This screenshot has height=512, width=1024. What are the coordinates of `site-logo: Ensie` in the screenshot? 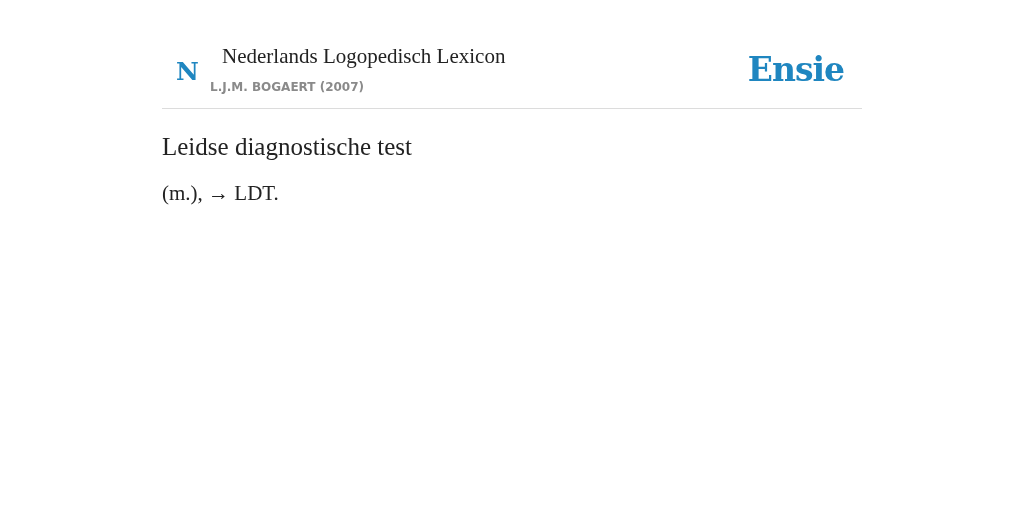 It's located at (795, 69).